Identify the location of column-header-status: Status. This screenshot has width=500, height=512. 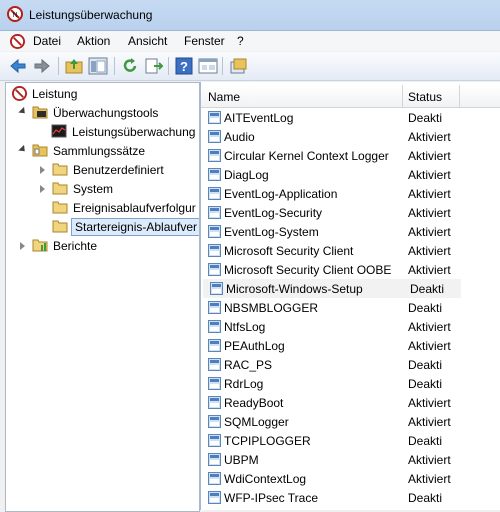
(425, 97).